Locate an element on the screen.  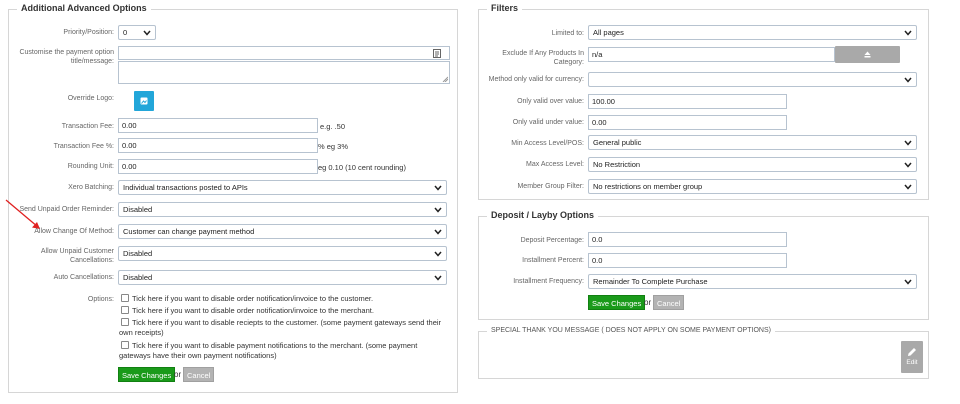
text-format-icon is located at coordinates (437, 53).